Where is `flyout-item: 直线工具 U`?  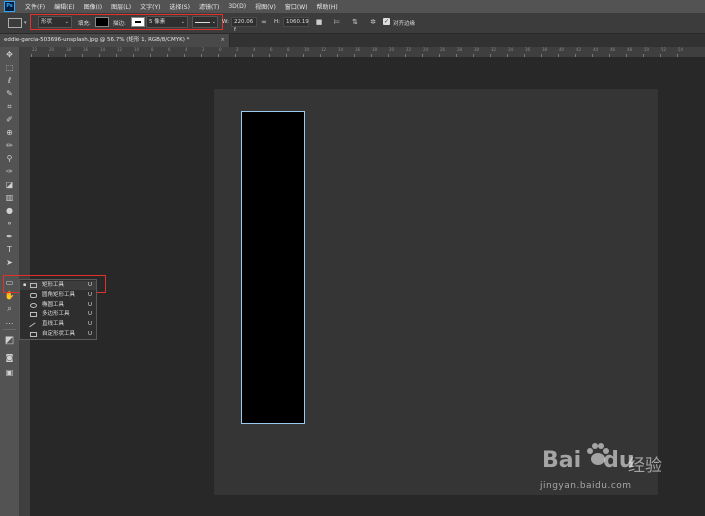
flyout-item: 直线工具 U is located at coordinates (58, 325).